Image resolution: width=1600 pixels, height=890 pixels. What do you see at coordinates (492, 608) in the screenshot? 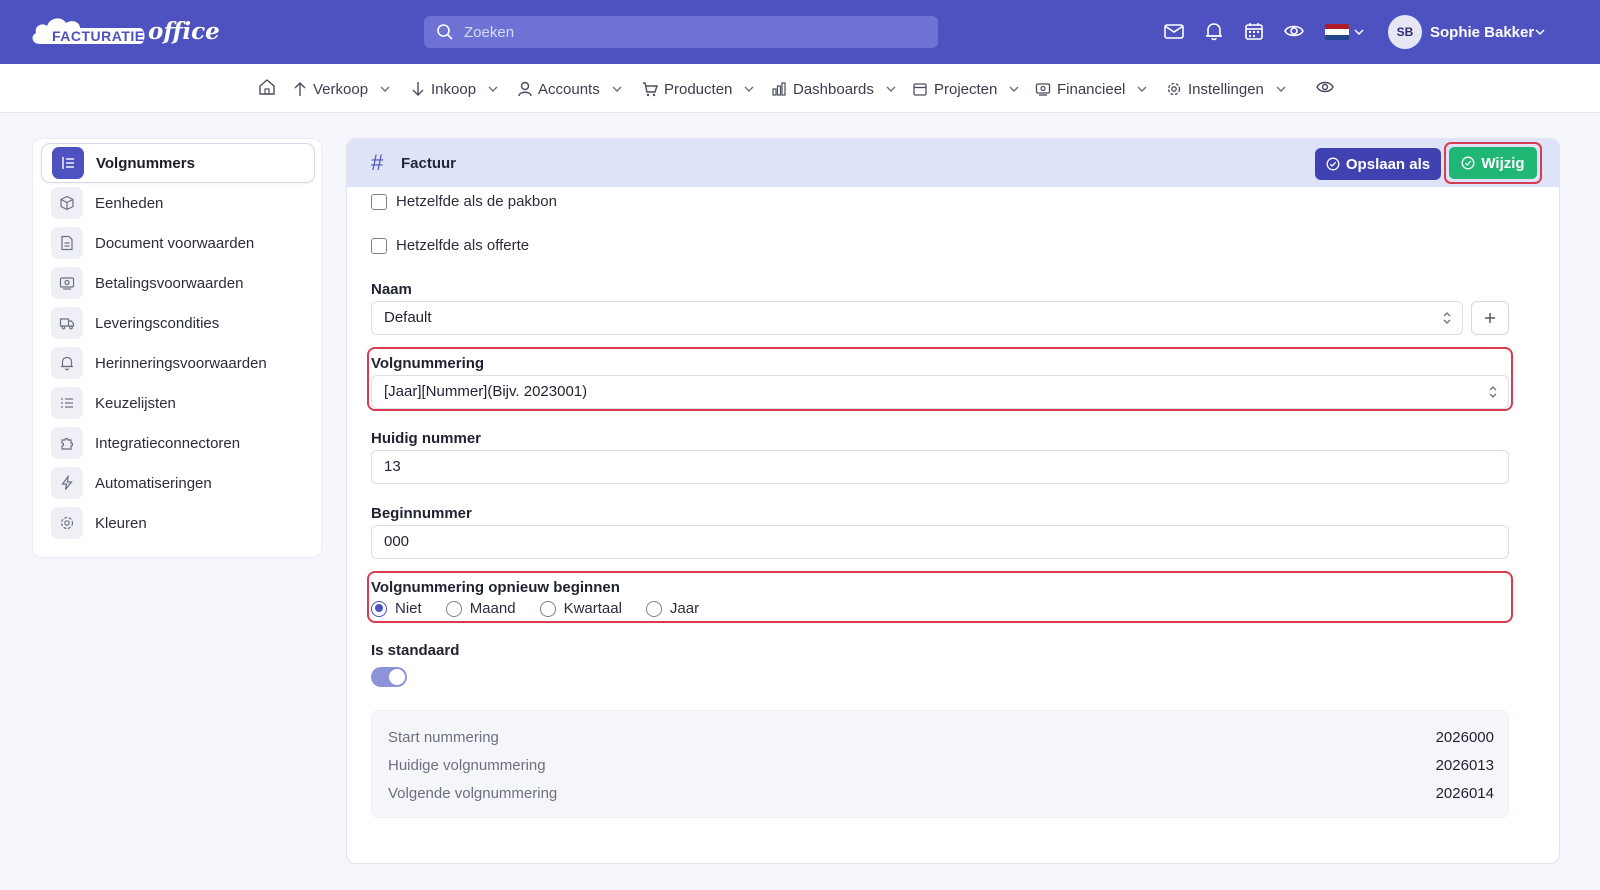
I see `radio-label: Maand` at bounding box center [492, 608].